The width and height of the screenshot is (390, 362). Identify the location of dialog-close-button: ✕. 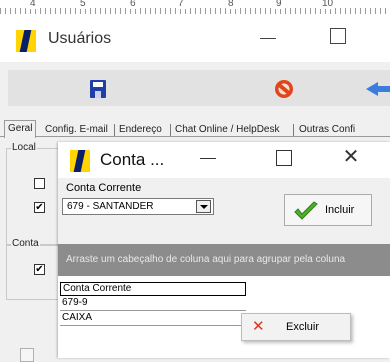
(351, 157).